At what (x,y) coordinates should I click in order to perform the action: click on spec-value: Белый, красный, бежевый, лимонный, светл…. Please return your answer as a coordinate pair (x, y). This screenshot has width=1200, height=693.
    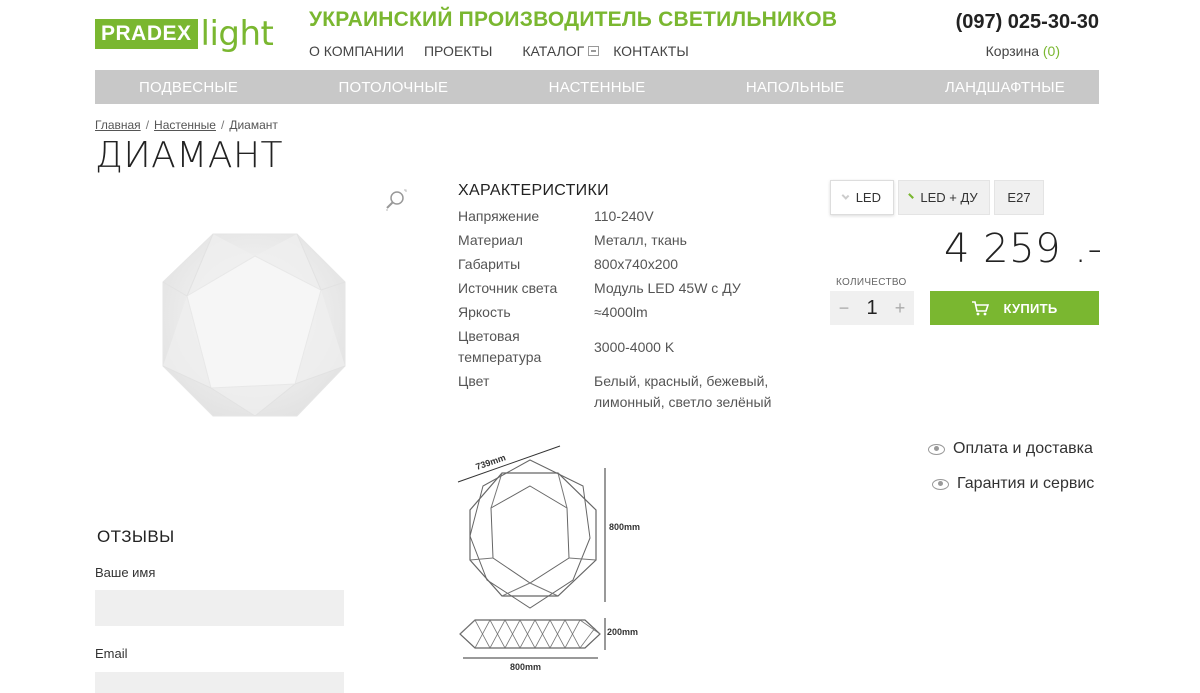
    Looking at the image, I should click on (683, 391).